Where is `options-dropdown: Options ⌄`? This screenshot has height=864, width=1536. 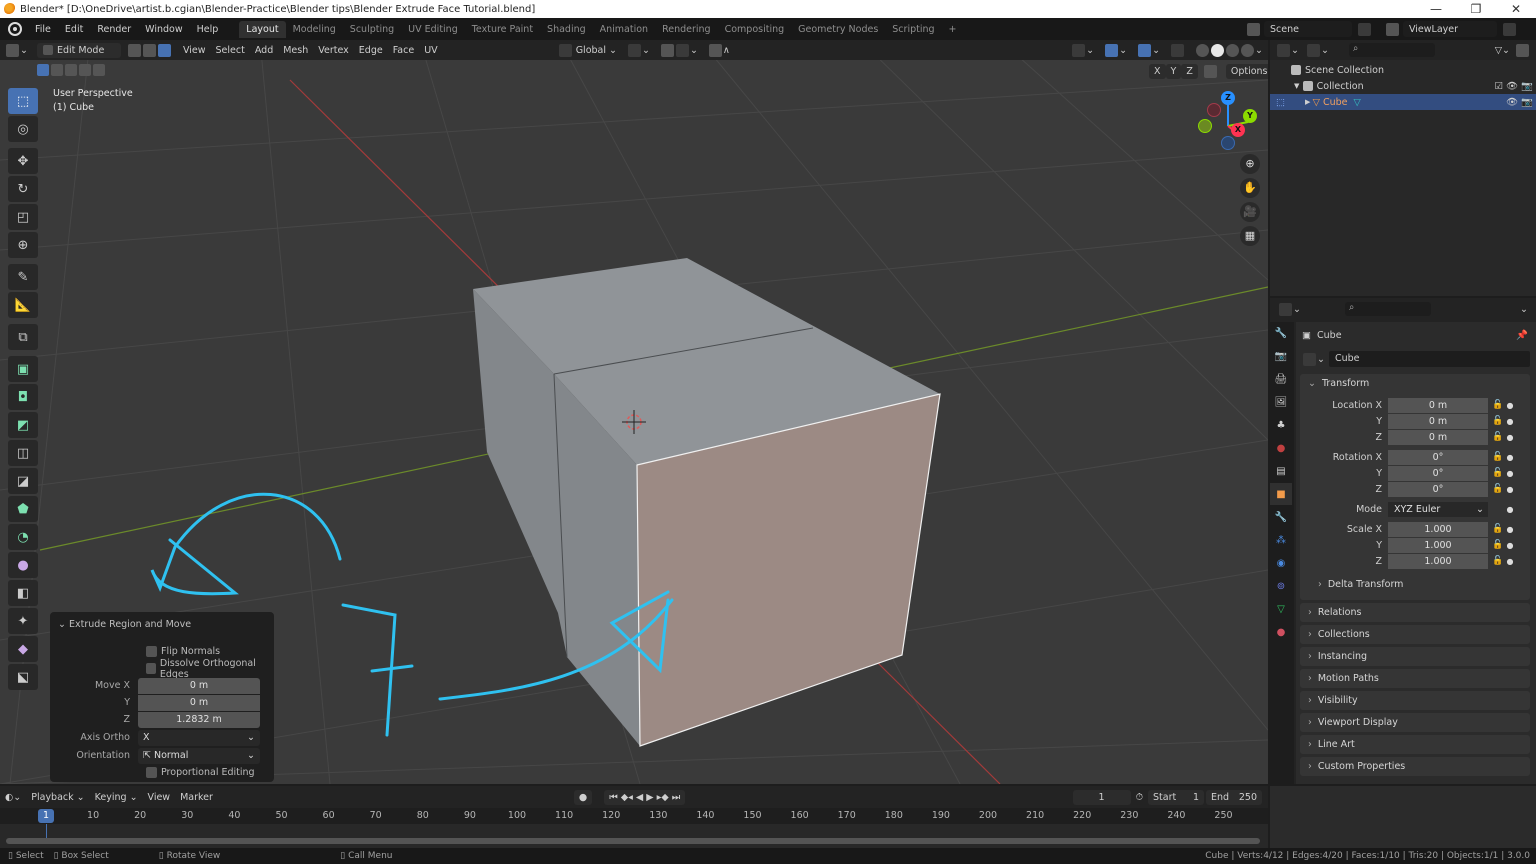 options-dropdown: Options ⌄ is located at coordinates (1246, 71).